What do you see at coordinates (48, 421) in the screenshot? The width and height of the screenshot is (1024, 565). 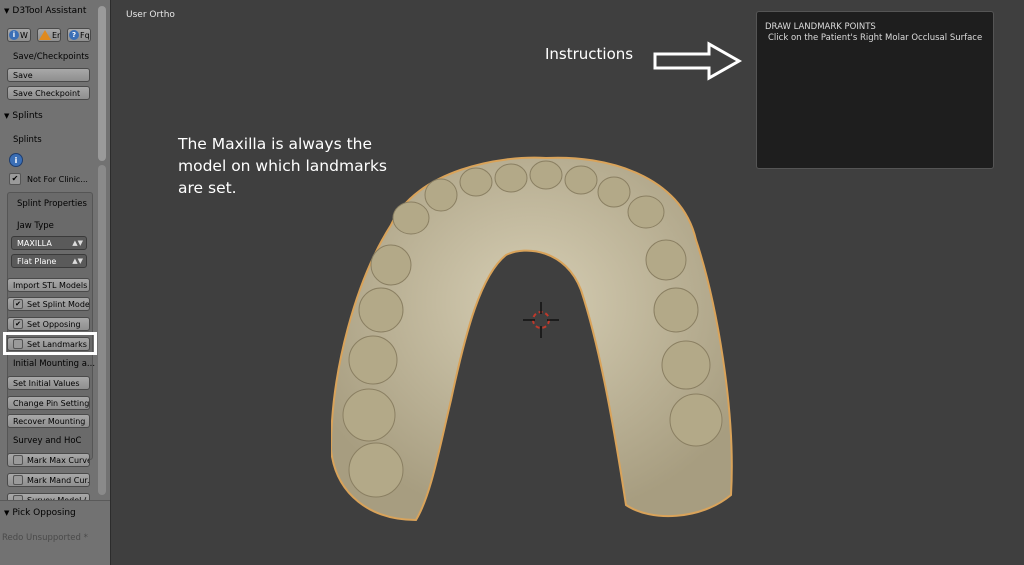 I see `recover-mounting-button: Recover Mounting` at bounding box center [48, 421].